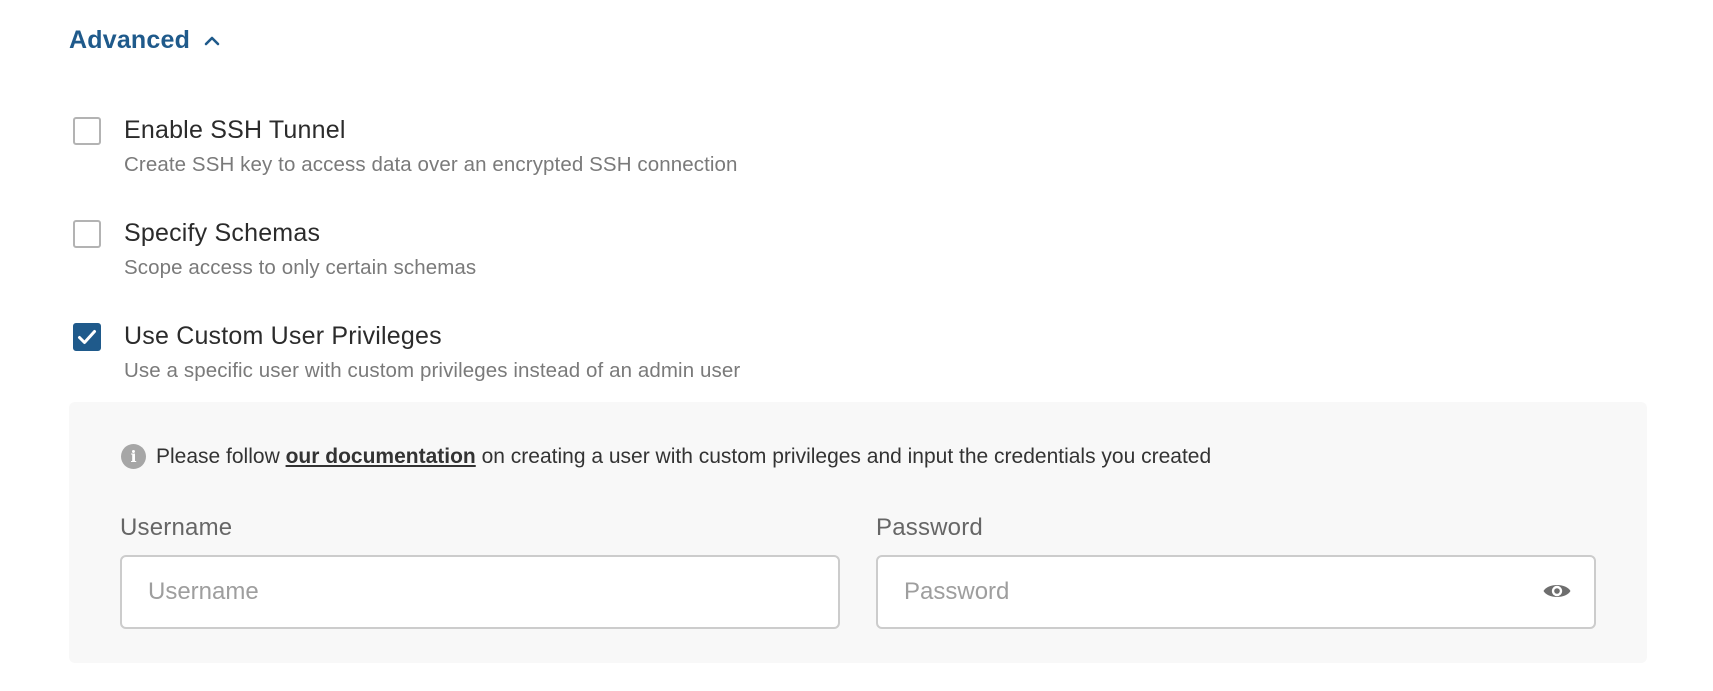  I want to click on ssh-tunnel-checkbox, so click(87, 131).